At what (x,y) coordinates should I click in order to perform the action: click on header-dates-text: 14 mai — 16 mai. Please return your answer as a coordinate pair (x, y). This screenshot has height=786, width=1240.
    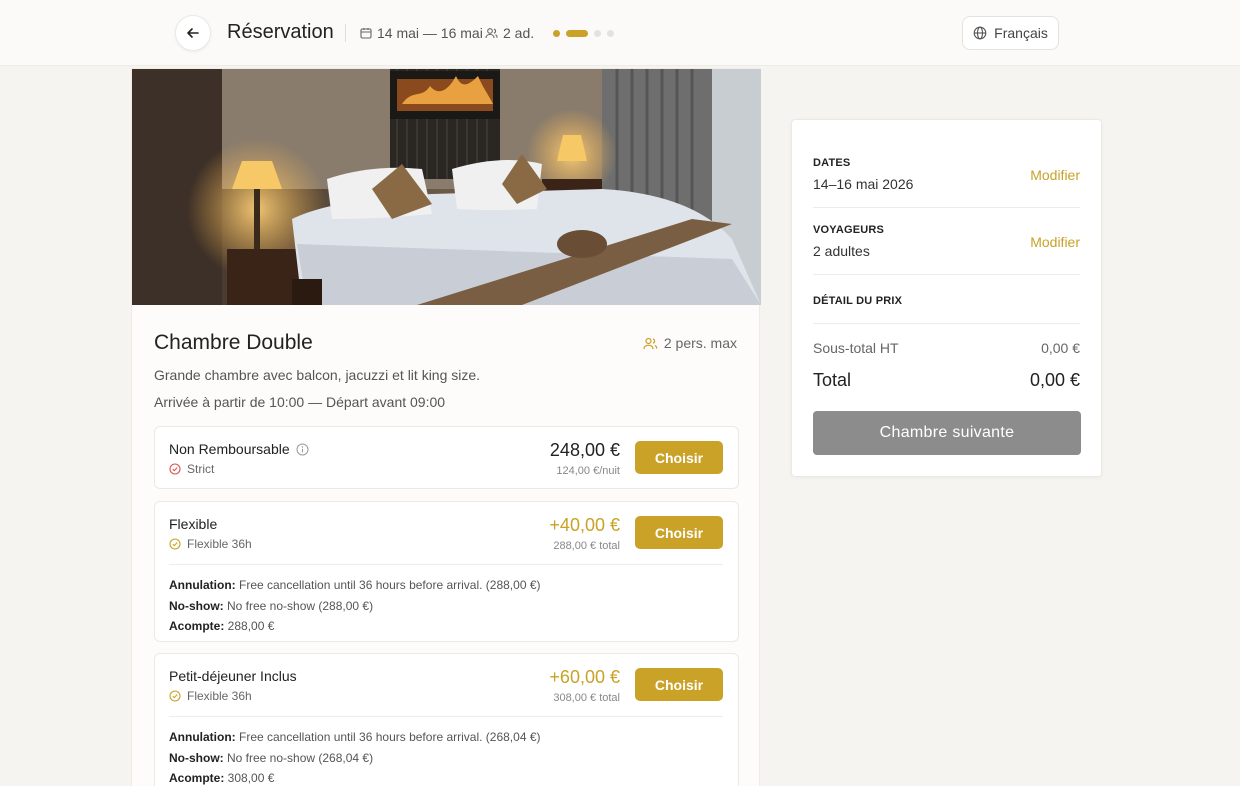
    Looking at the image, I should click on (430, 33).